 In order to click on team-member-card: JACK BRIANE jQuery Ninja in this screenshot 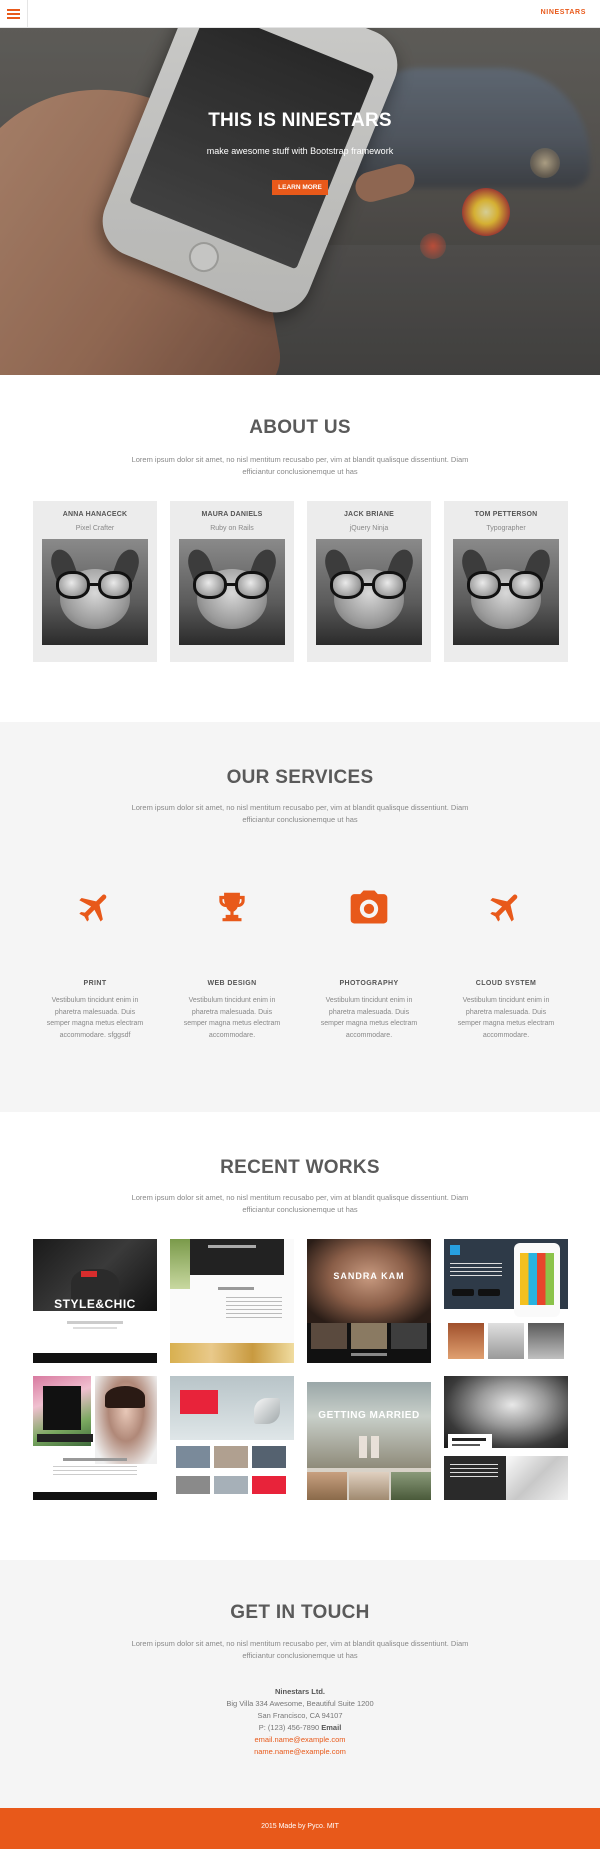, I will do `click(369, 581)`.